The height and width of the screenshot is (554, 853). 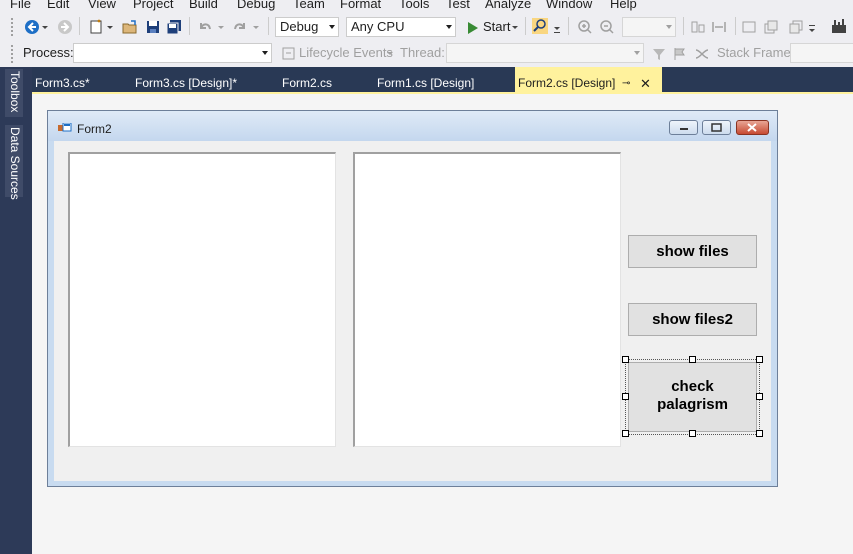 I want to click on configuration-select: Debug, so click(x=307, y=27).